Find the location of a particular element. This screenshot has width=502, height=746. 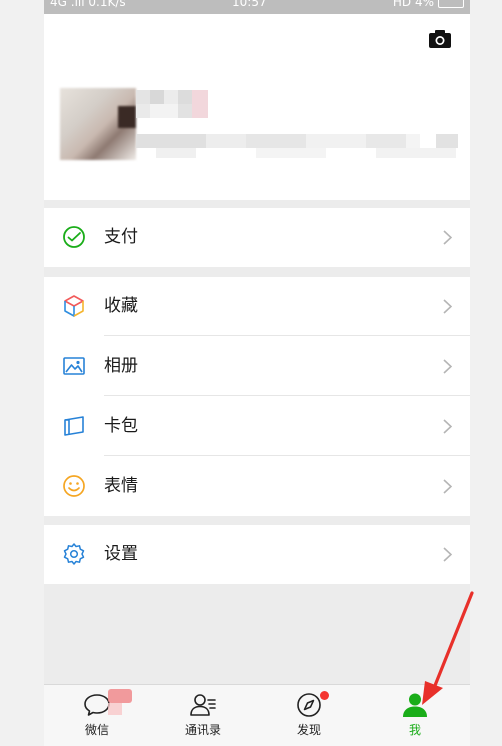

tab-chats: 微信 is located at coordinates (97, 715).